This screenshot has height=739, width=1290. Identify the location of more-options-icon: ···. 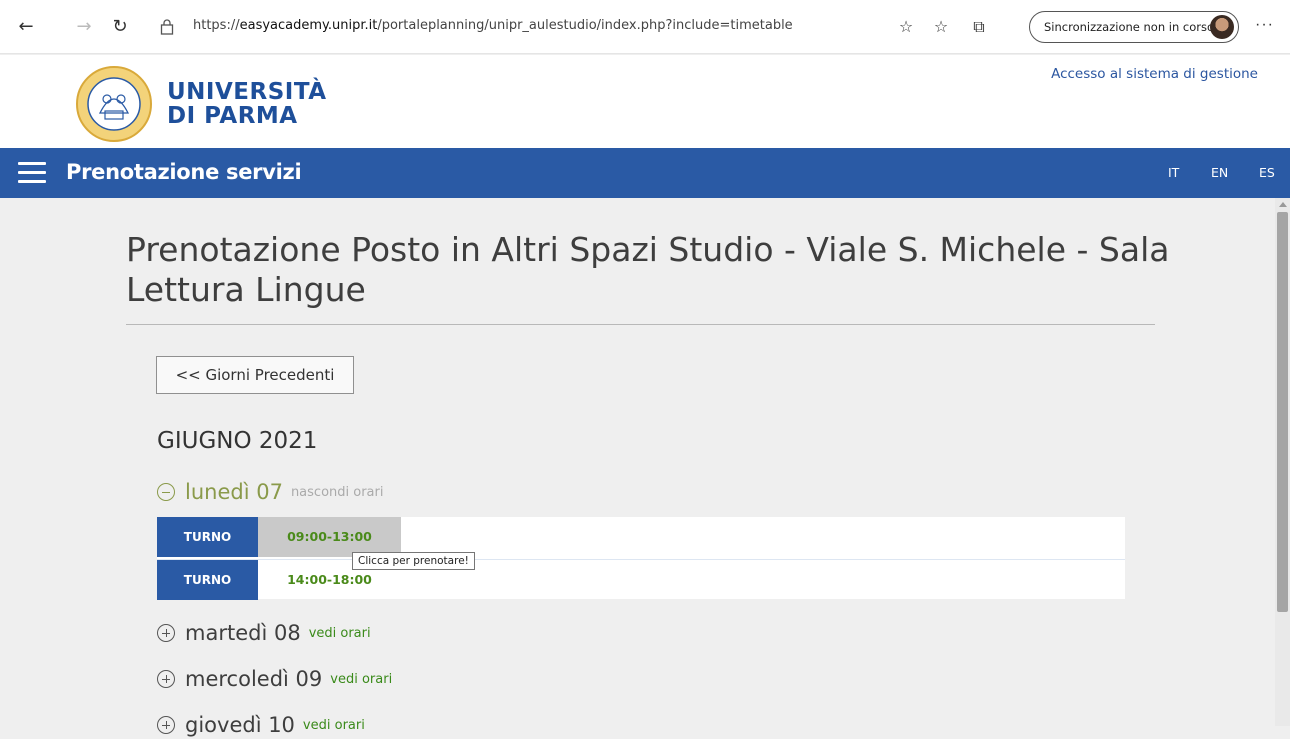
(1264, 25).